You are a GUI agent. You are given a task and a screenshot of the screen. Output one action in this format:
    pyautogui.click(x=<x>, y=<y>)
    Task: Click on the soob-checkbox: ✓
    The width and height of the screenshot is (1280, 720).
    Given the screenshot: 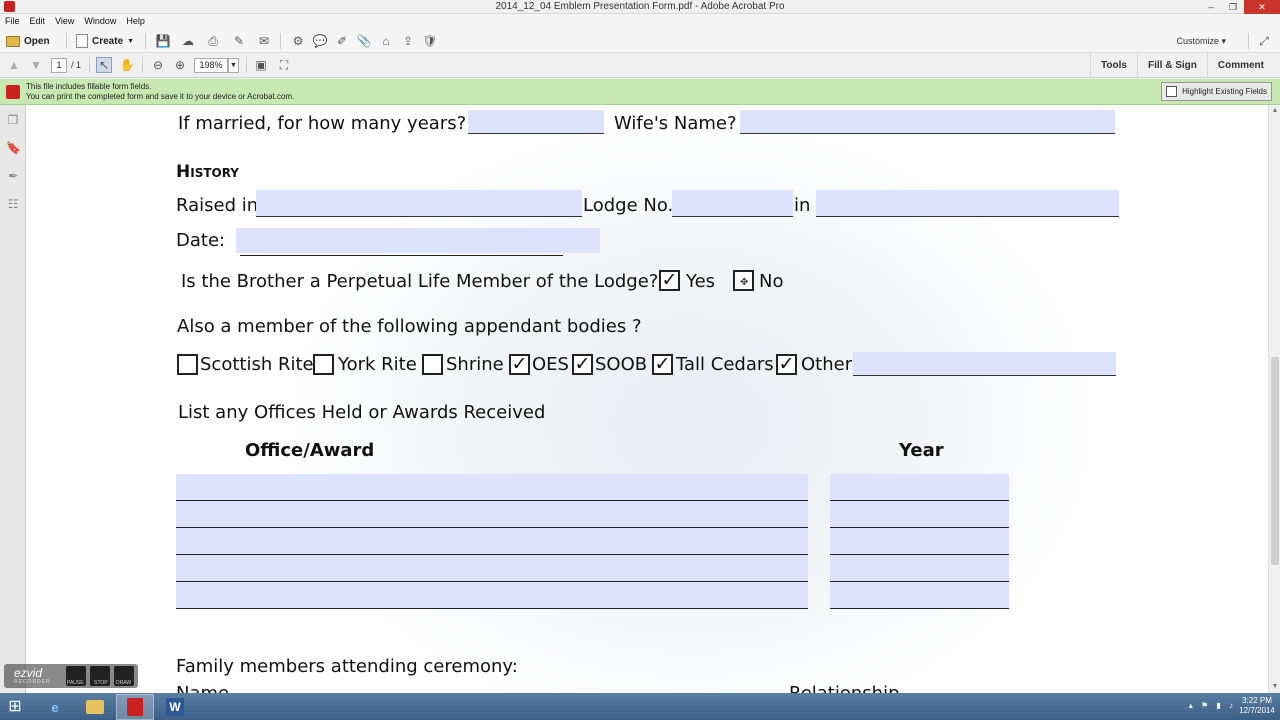 What is the action you would take?
    pyautogui.click(x=582, y=364)
    